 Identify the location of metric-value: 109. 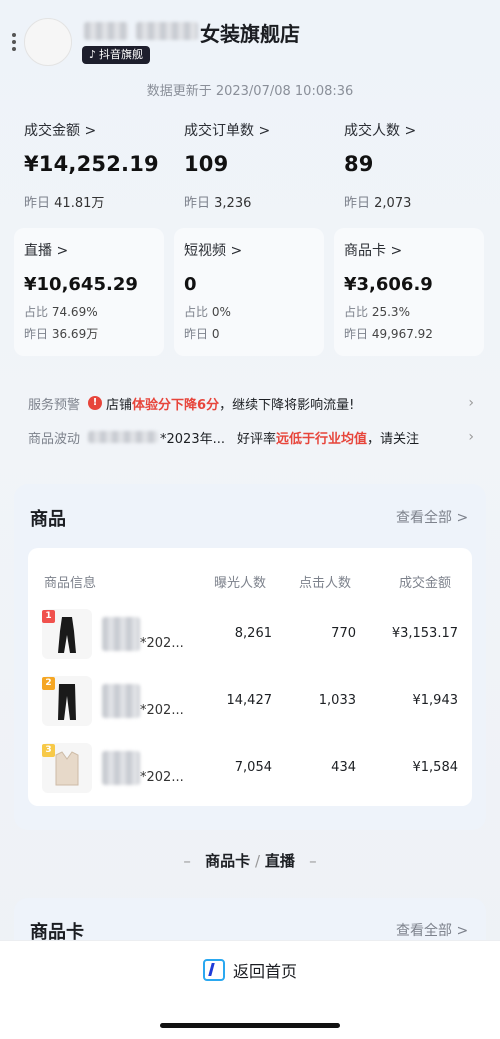
(206, 164).